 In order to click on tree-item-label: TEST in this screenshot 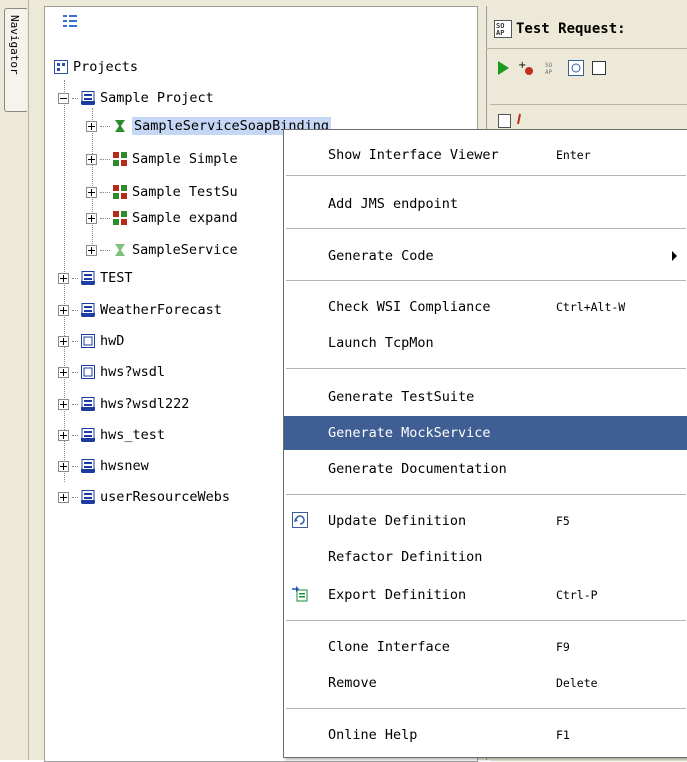, I will do `click(116, 278)`.